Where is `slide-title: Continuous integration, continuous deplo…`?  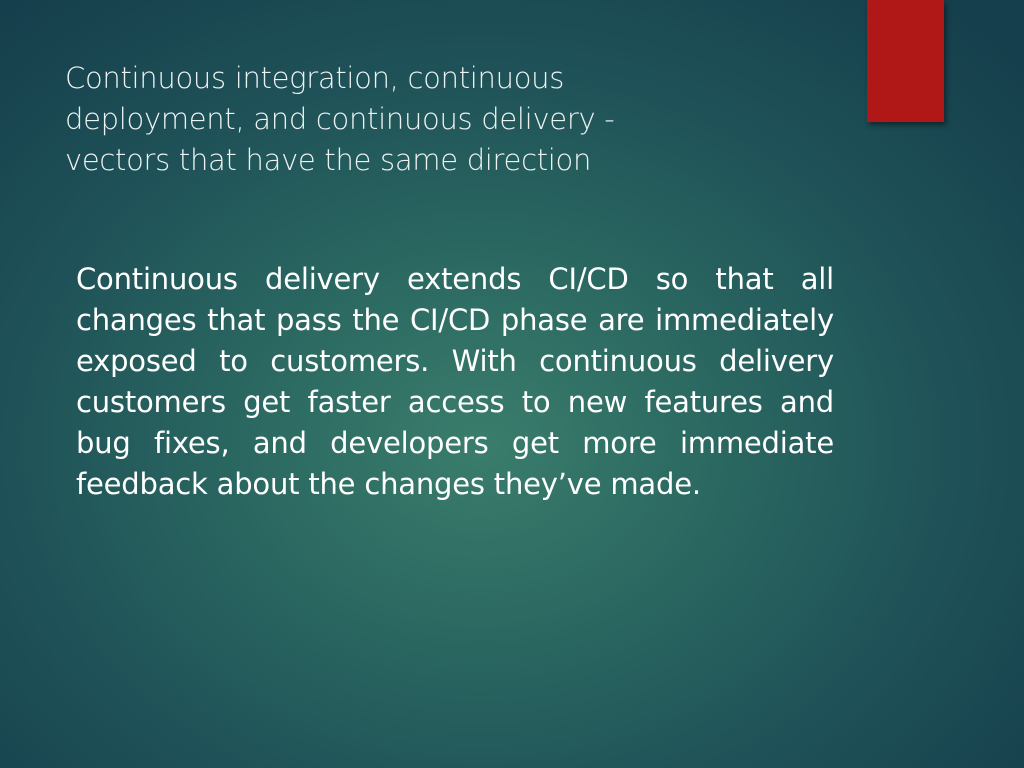 slide-title: Continuous integration, continuous deplo… is located at coordinates (340, 119).